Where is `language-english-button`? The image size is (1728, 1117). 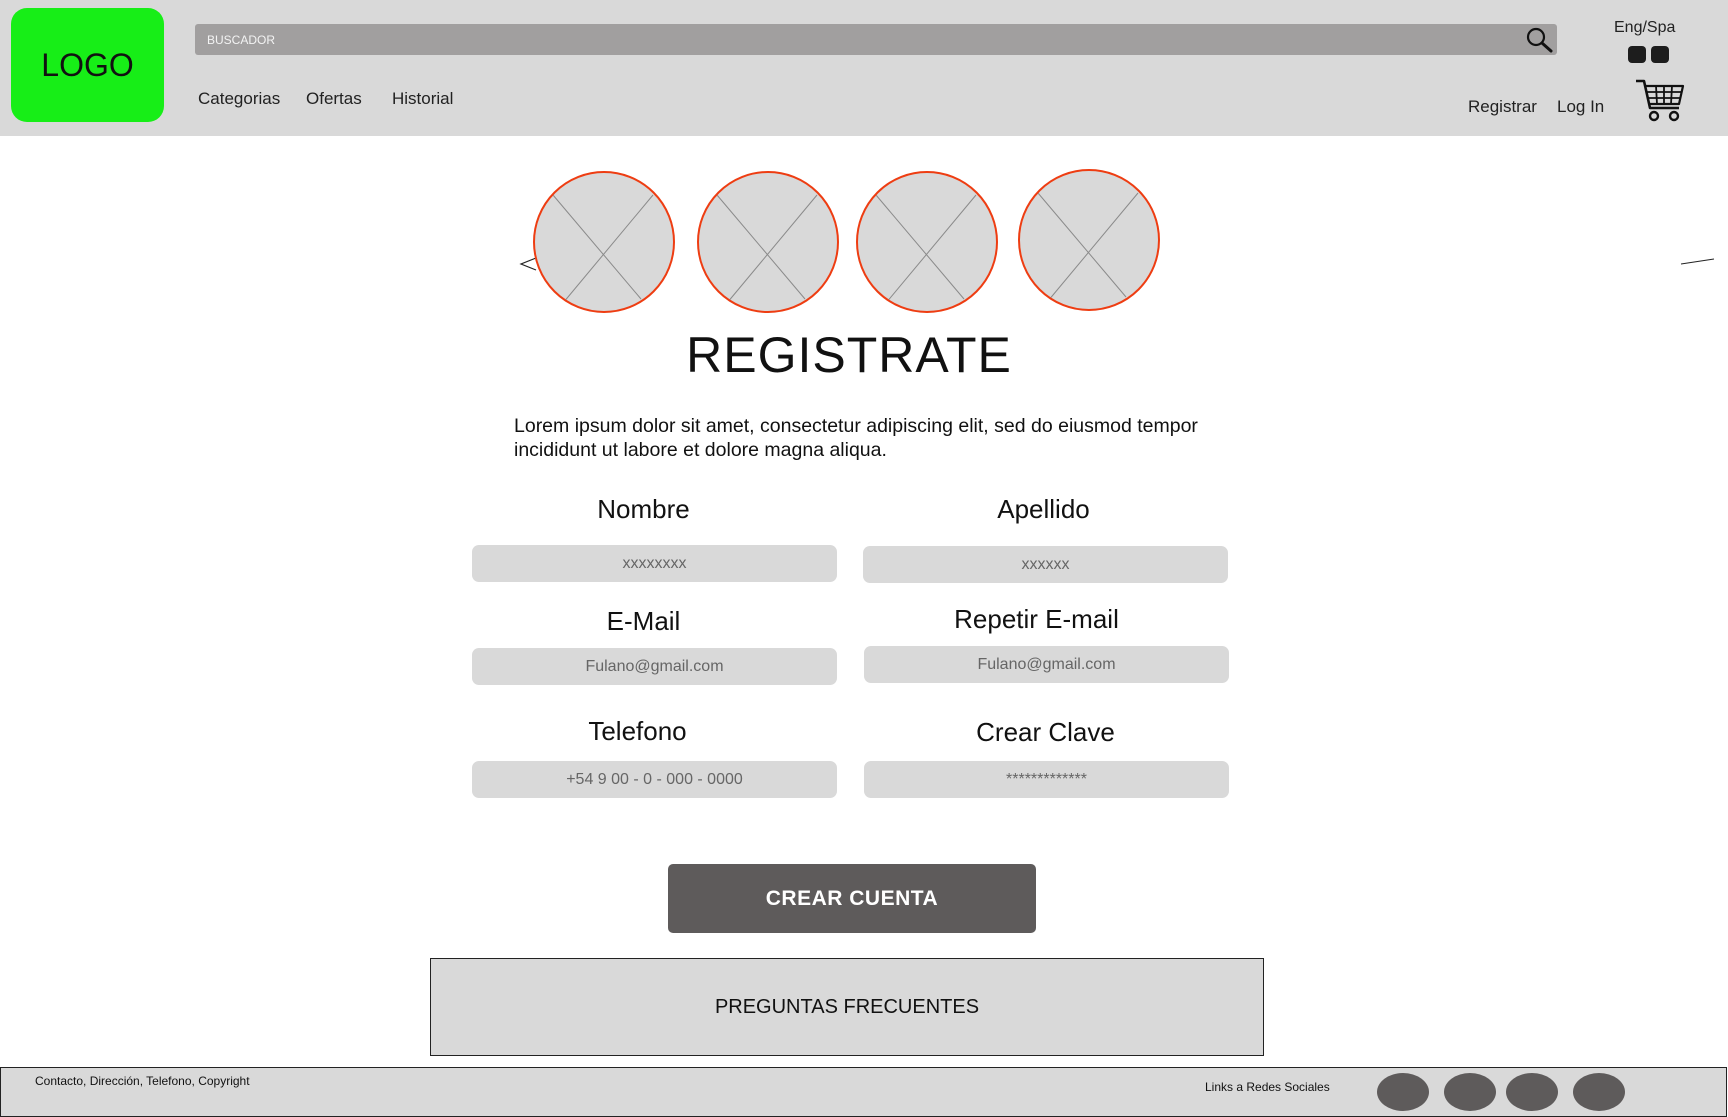
language-english-button is located at coordinates (1637, 54).